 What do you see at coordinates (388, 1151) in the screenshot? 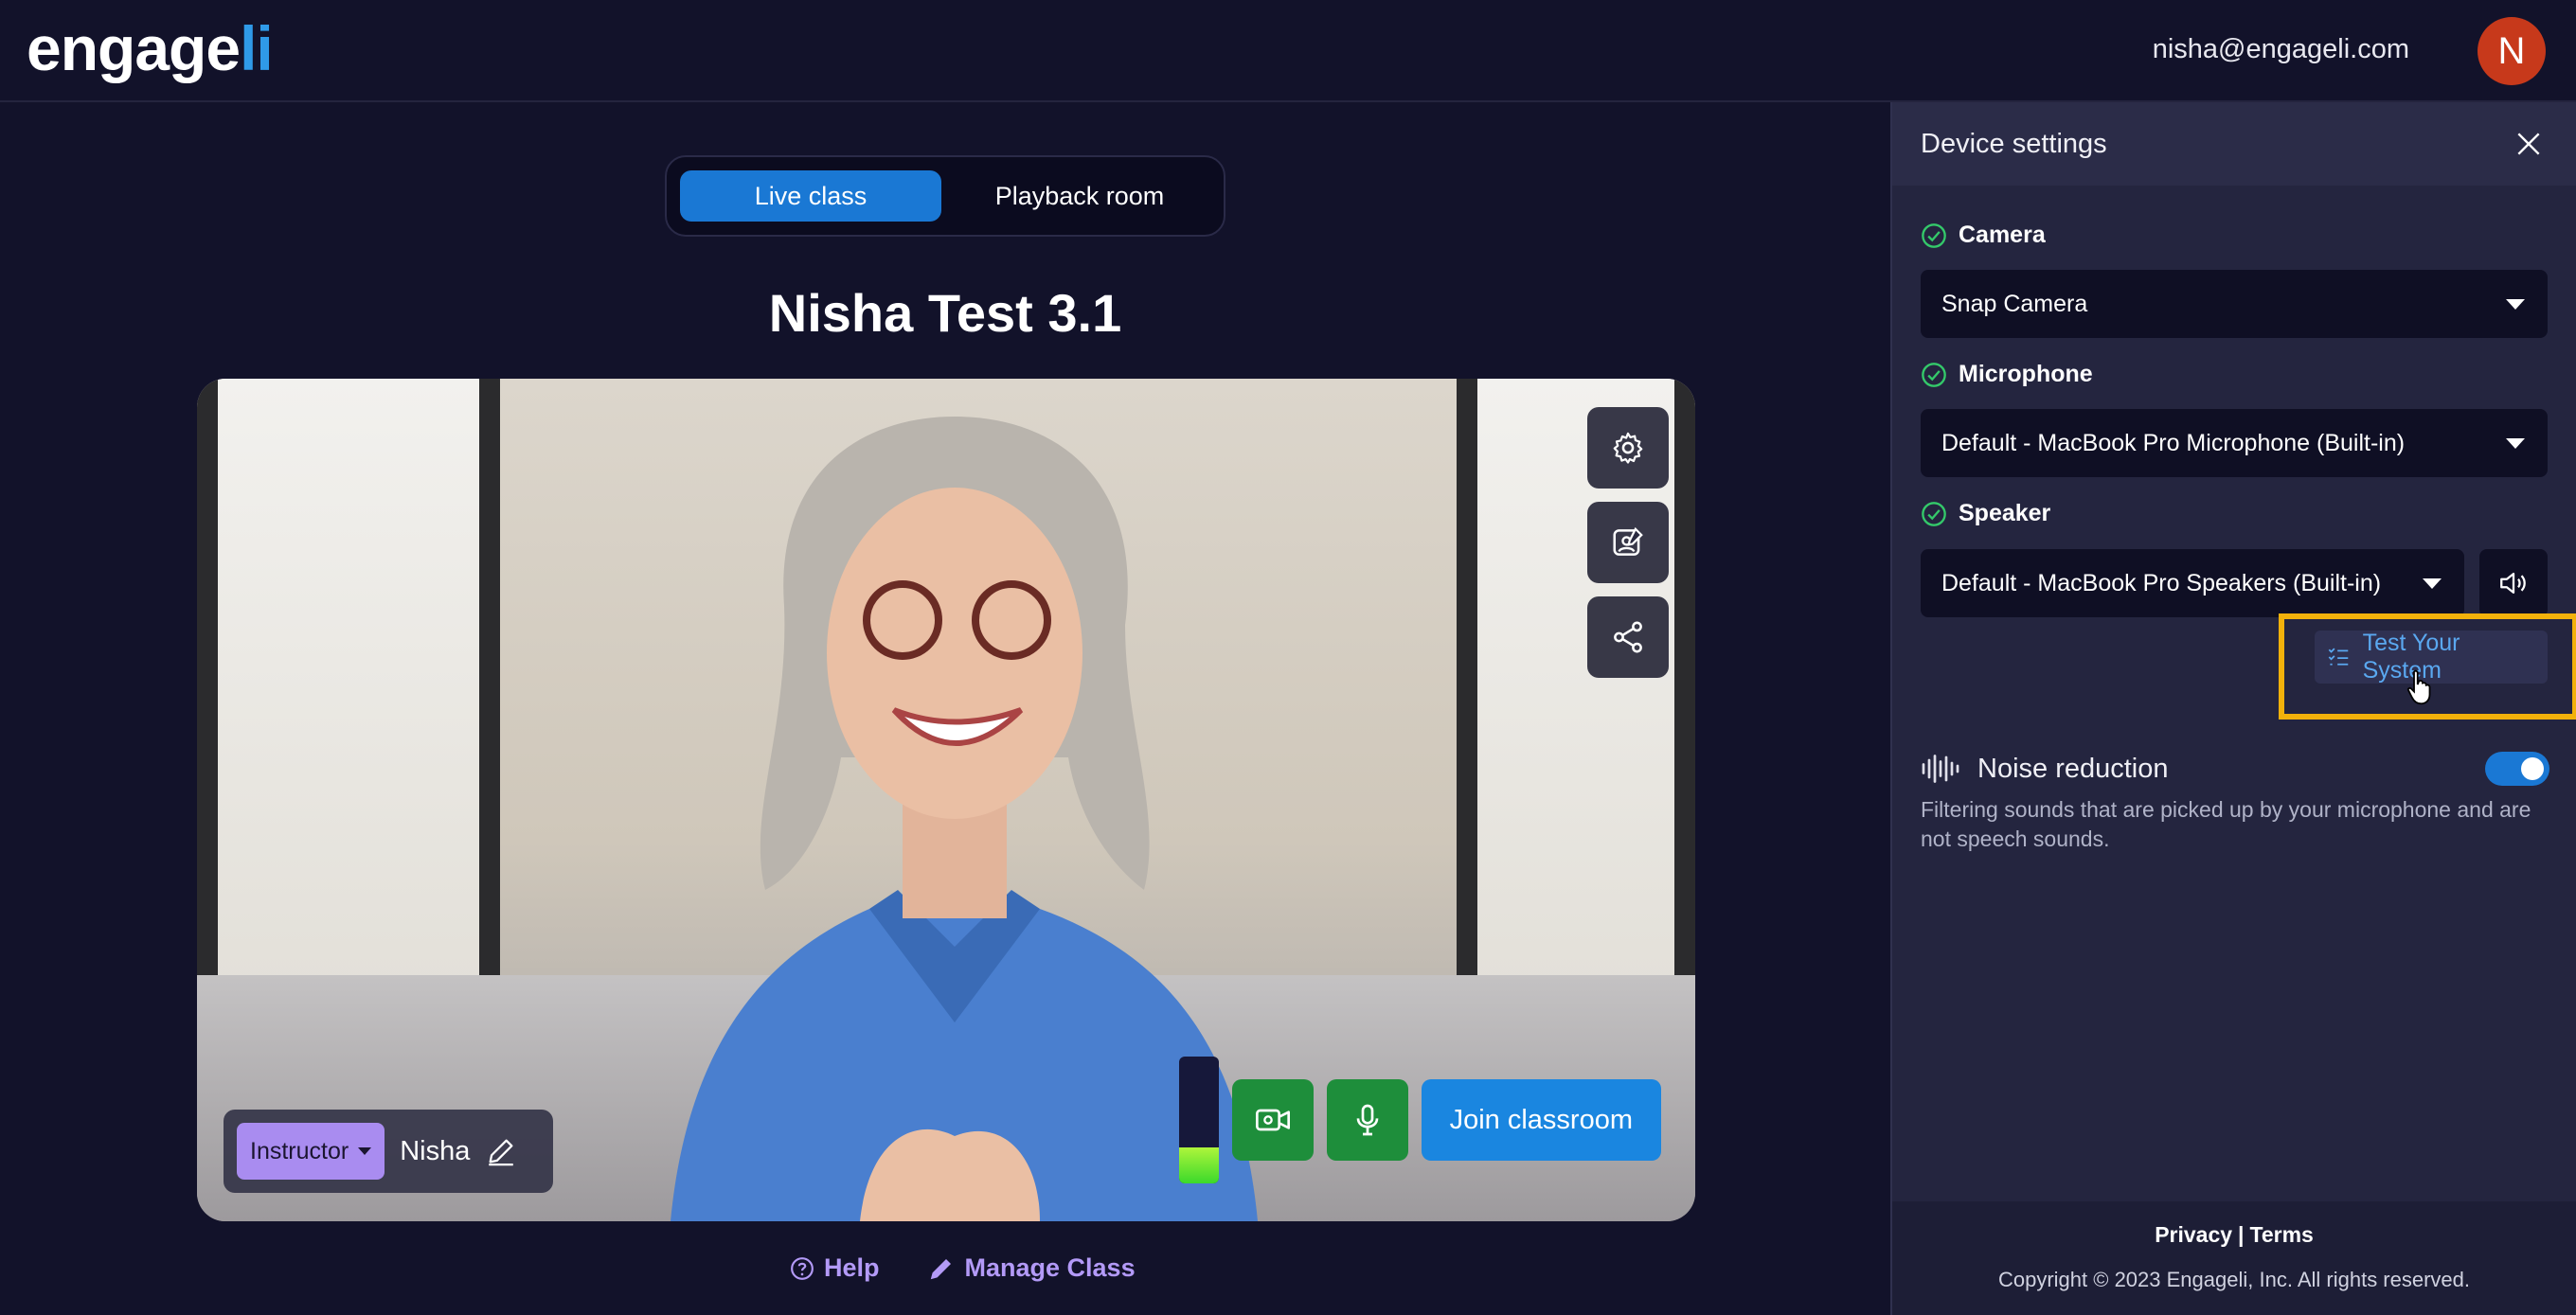
I see `participant-name-bar: Instructor Nisha` at bounding box center [388, 1151].